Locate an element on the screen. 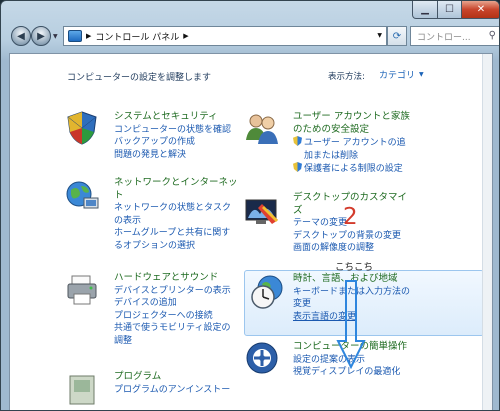  arrow-left-icon: ◀ is located at coordinates (21, 36).